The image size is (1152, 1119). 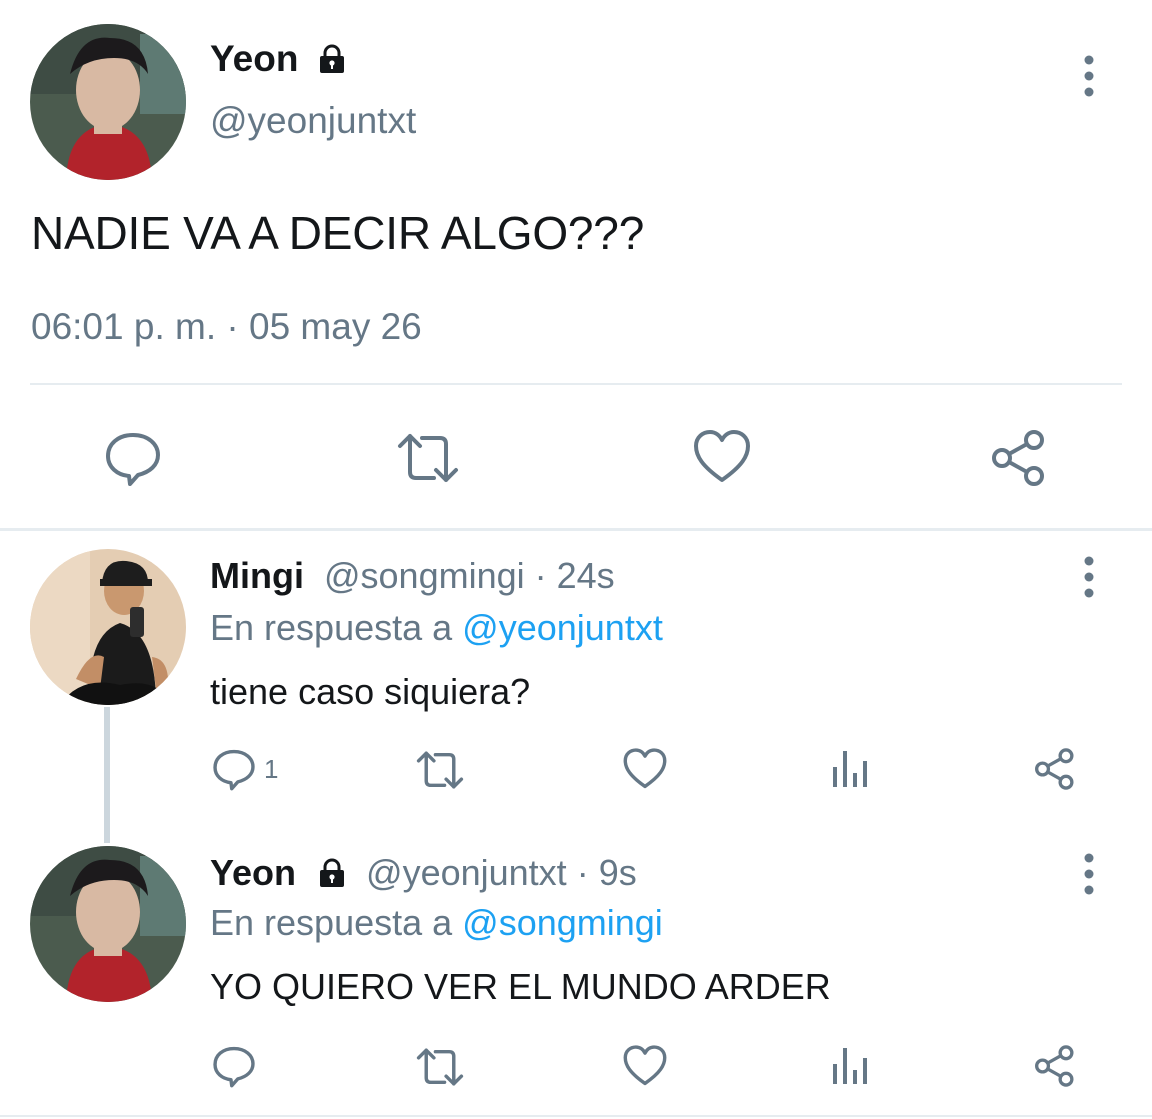 I want to click on reply-header: Yeon @yeonjuntxt · 9s, so click(x=423, y=873).